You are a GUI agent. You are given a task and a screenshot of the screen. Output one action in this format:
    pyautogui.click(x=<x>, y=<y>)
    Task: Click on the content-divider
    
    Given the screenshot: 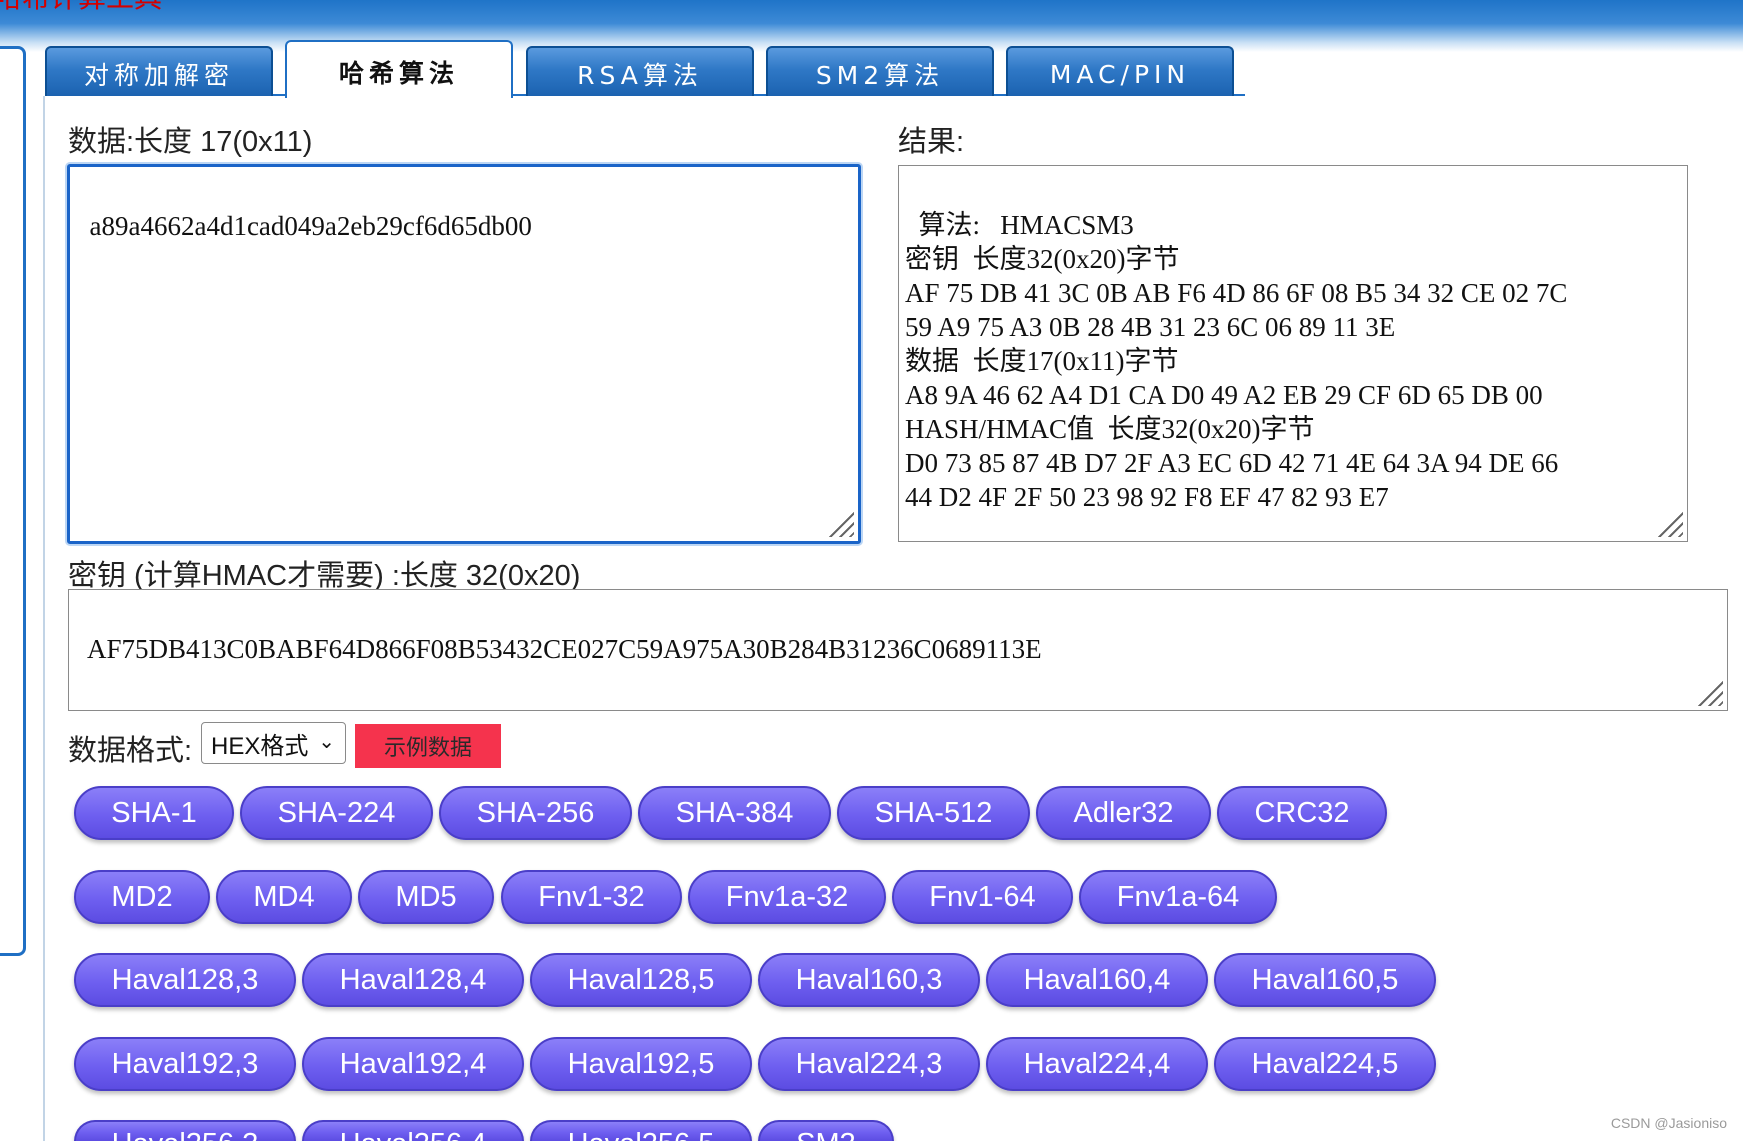 What is the action you would take?
    pyautogui.click(x=44, y=618)
    